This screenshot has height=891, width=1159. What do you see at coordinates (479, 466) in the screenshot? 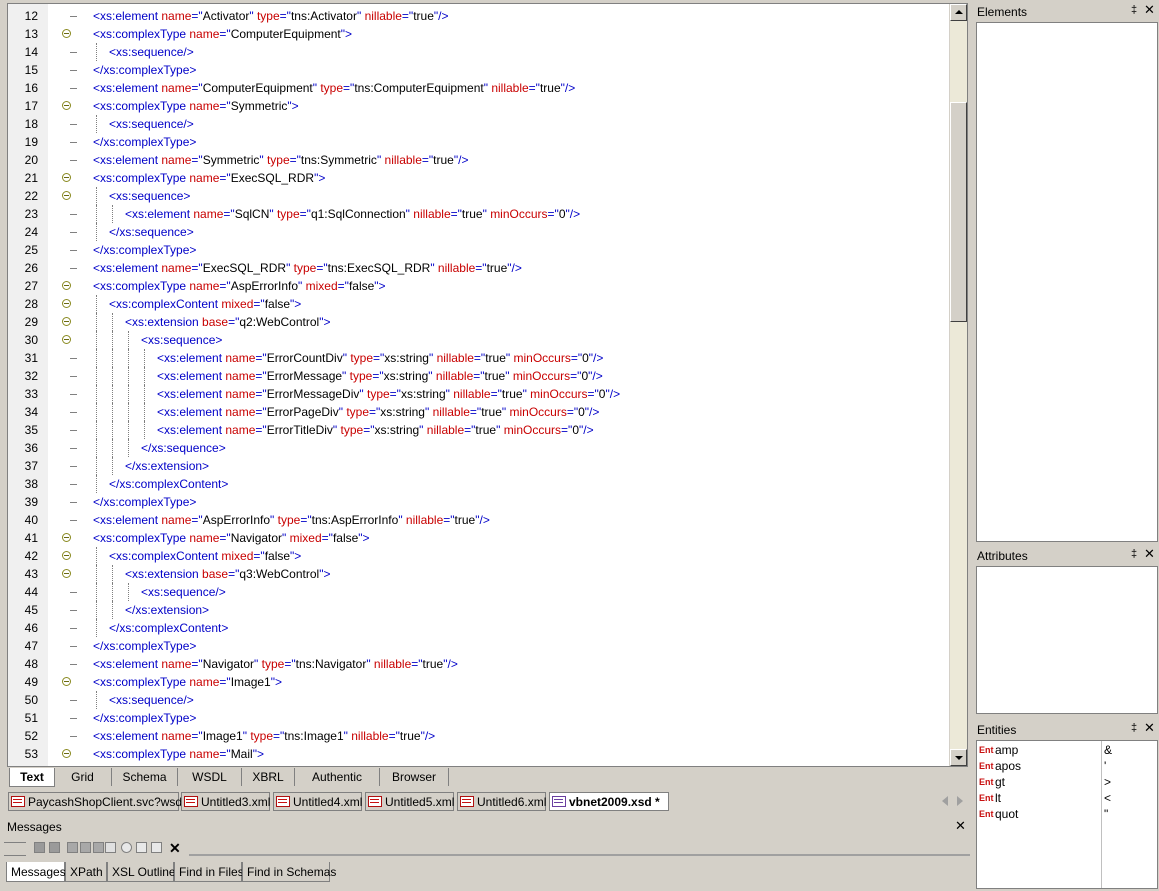
I see `code-line: 37 </xs:extension>` at bounding box center [479, 466].